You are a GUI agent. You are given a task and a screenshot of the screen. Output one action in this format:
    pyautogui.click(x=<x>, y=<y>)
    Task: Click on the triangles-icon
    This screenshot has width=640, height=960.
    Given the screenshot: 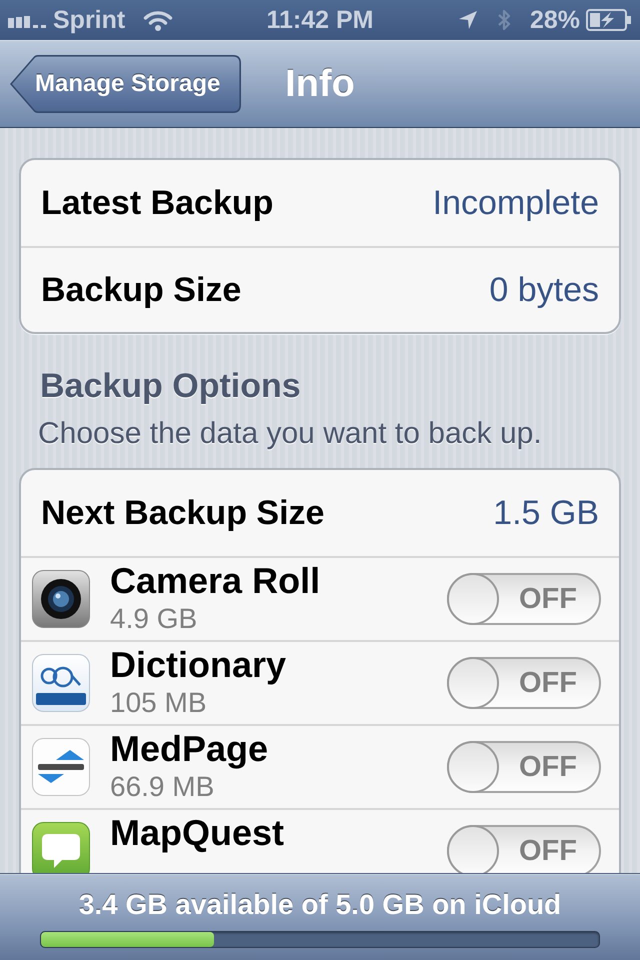 What is the action you would take?
    pyautogui.click(x=61, y=767)
    